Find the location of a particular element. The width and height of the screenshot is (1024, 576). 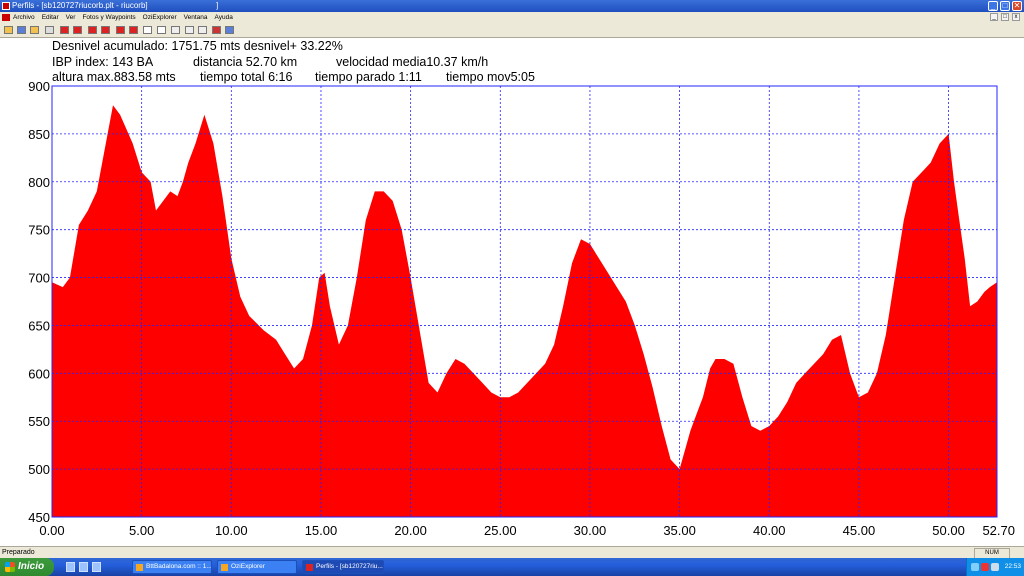

x-tick-label: 45.00 is located at coordinates (859, 530).